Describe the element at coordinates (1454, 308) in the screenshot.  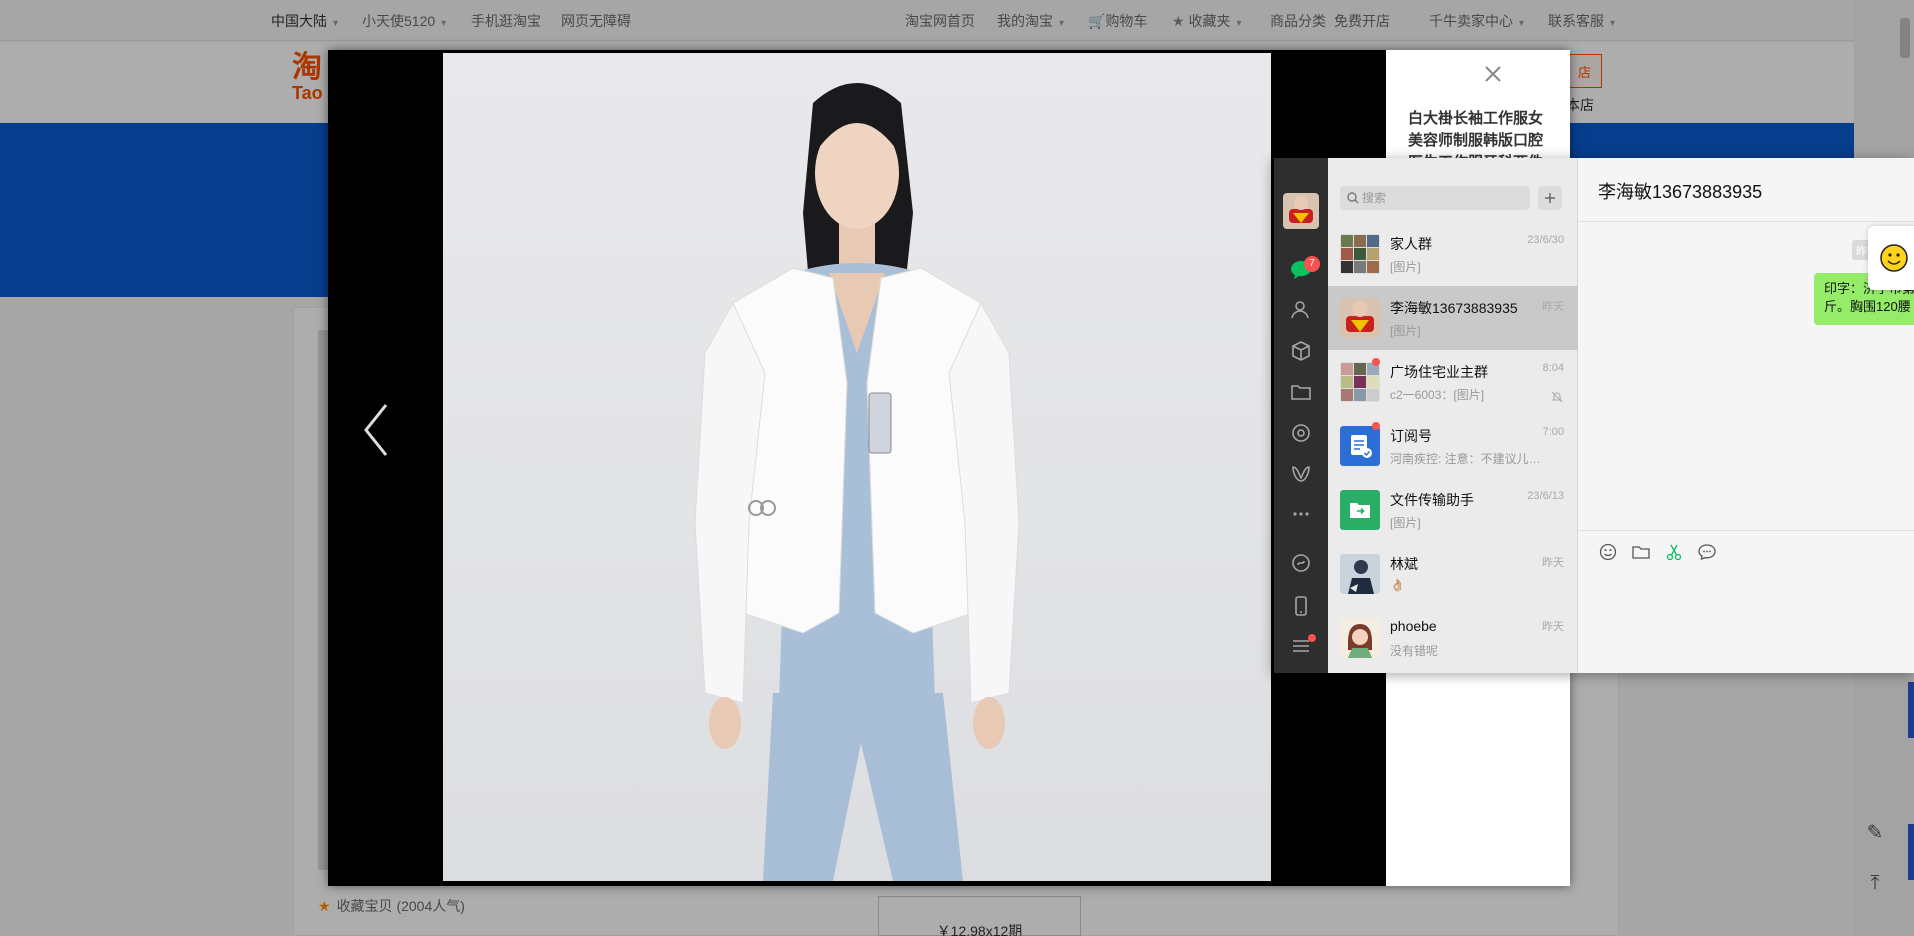
I see `chat-name: 李海敏13673883935` at that location.